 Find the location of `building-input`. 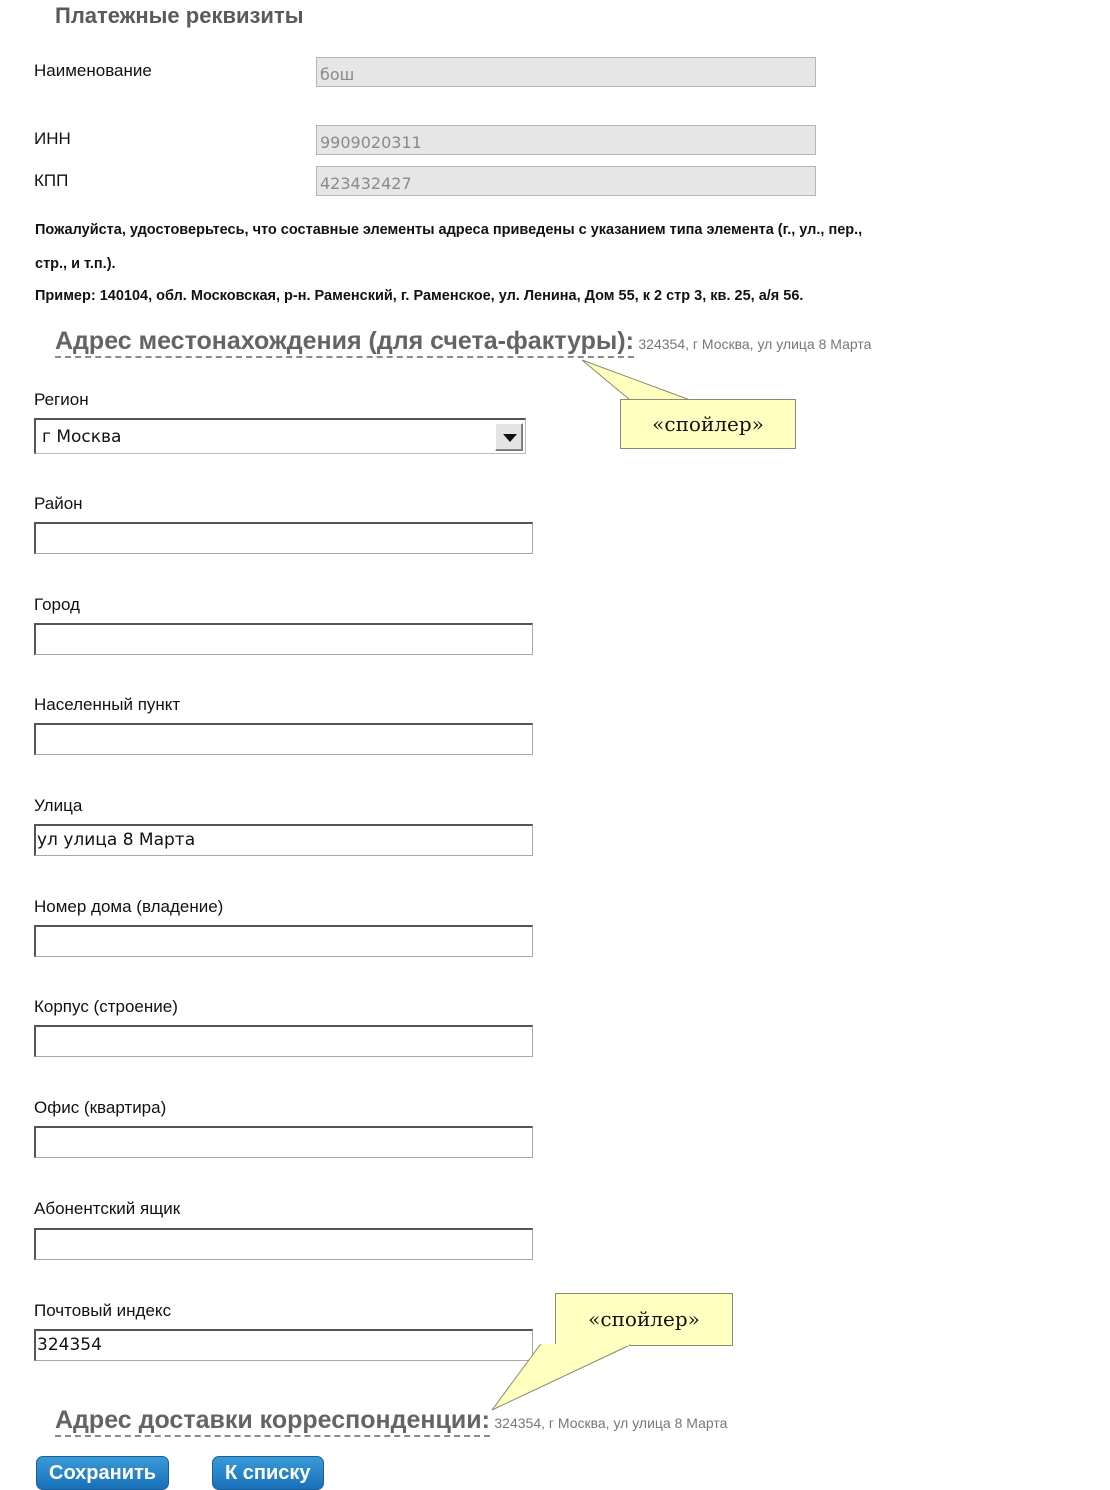

building-input is located at coordinates (283, 1041).